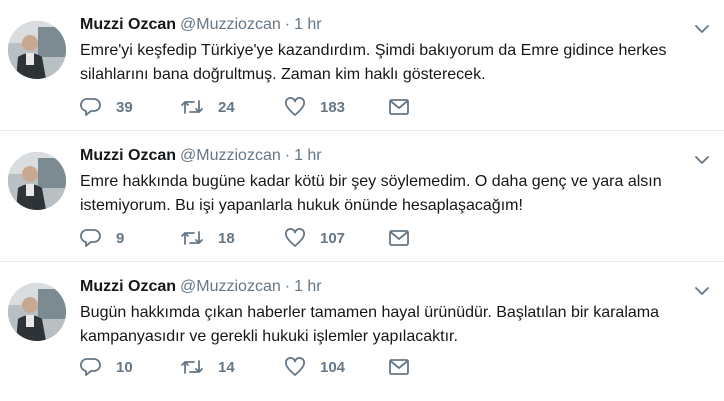 The width and height of the screenshot is (724, 401). I want to click on tweet-actions: 10 14 104, so click(245, 367).